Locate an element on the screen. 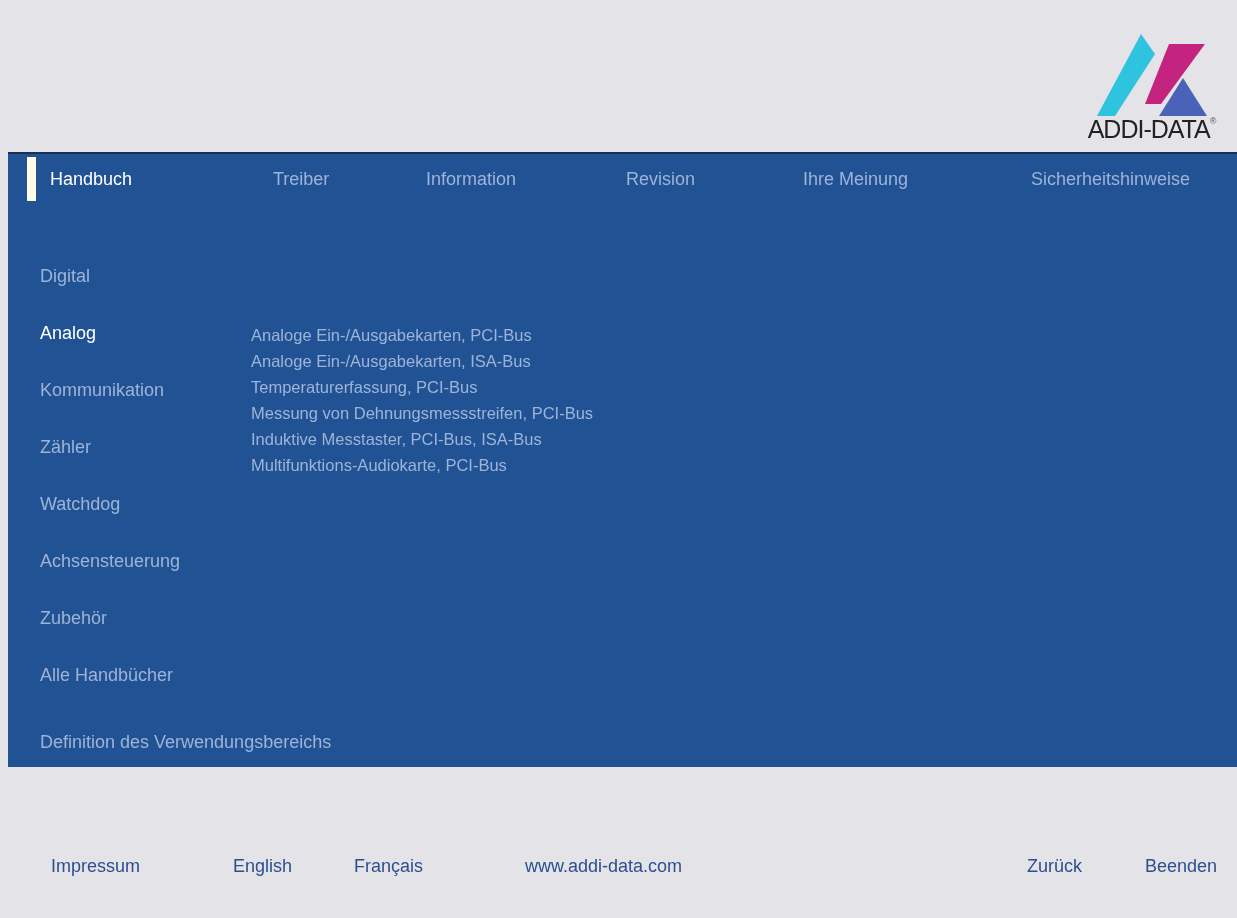 Image resolution: width=1237 pixels, height=918 pixels. footer-link: www.addi-data.com is located at coordinates (604, 866).